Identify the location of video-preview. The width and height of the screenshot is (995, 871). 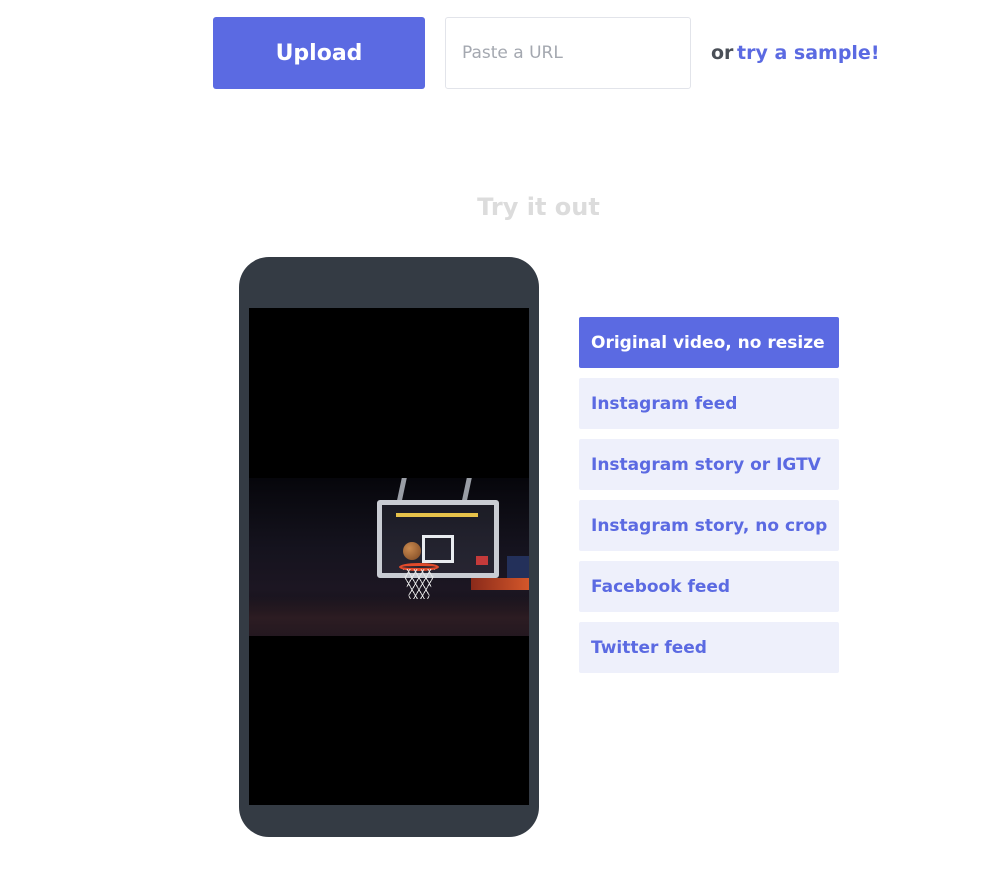
(389, 557).